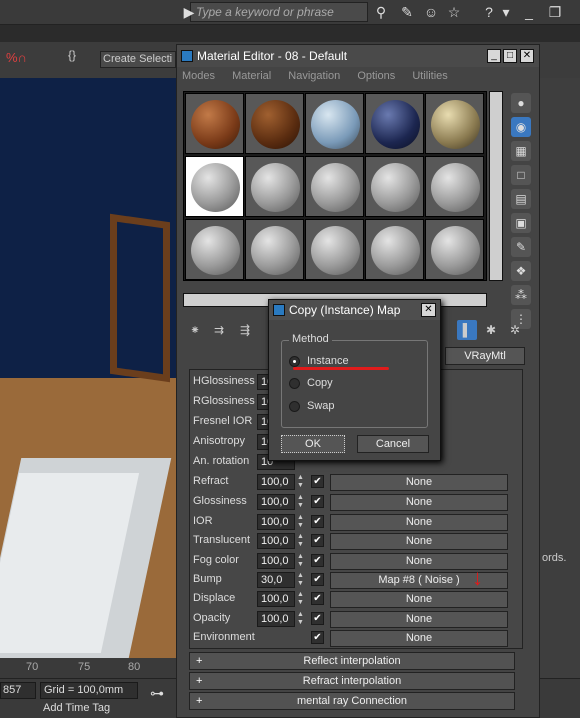  Describe the element at coordinates (352, 661) in the screenshot. I see `rollout-reflect-interpolation: + Reflect interpolation` at that location.